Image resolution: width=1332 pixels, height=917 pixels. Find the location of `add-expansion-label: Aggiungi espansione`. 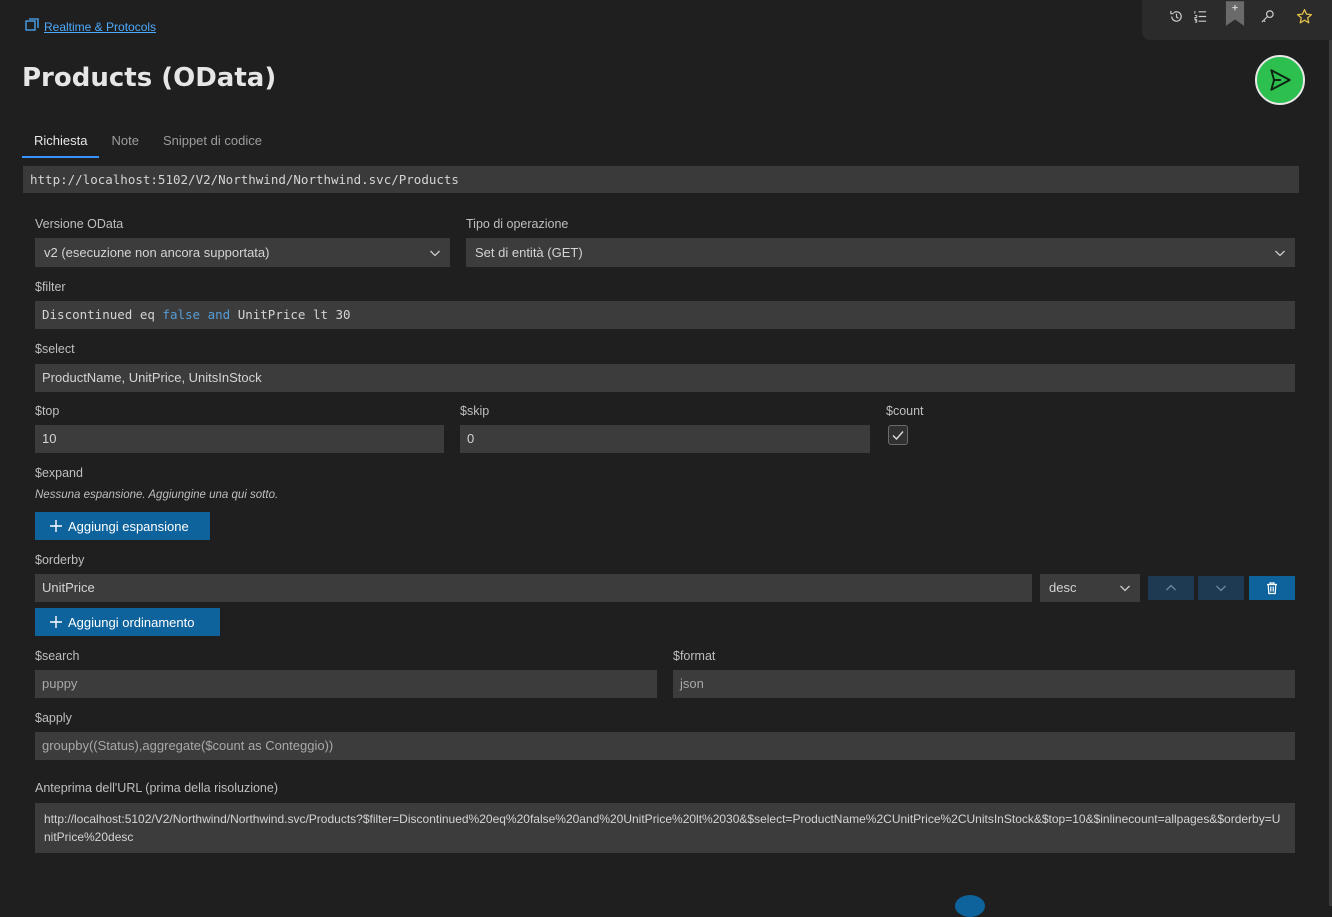

add-expansion-label: Aggiungi espansione is located at coordinates (128, 526).